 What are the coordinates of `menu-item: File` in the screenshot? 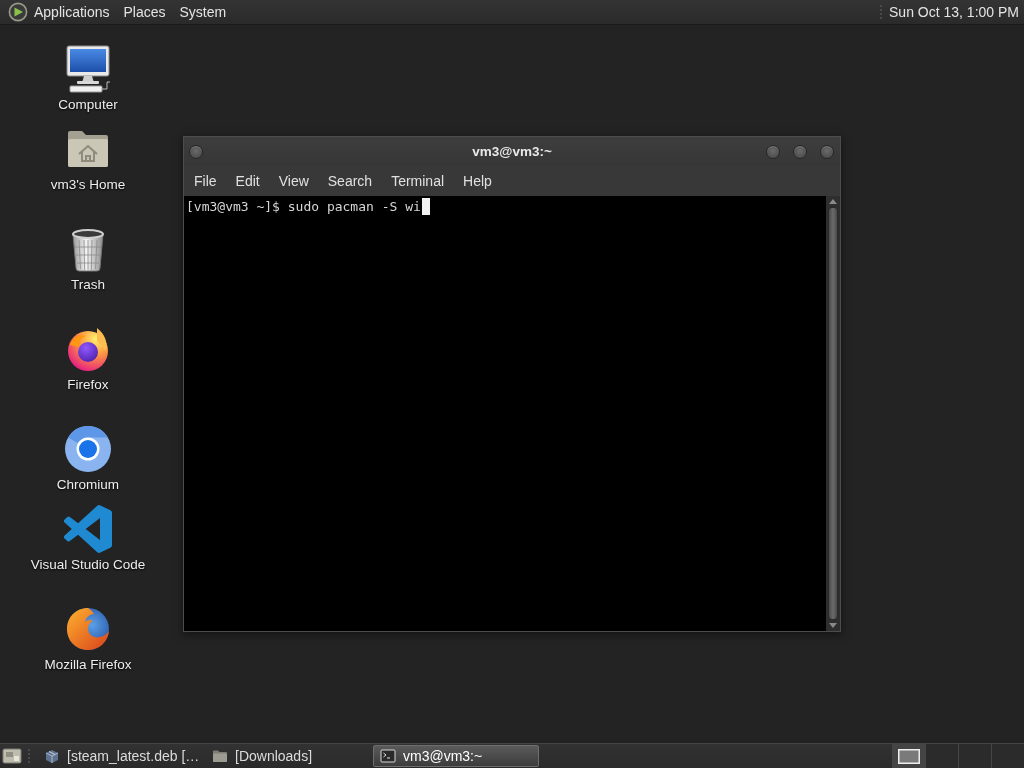 It's located at (205, 181).